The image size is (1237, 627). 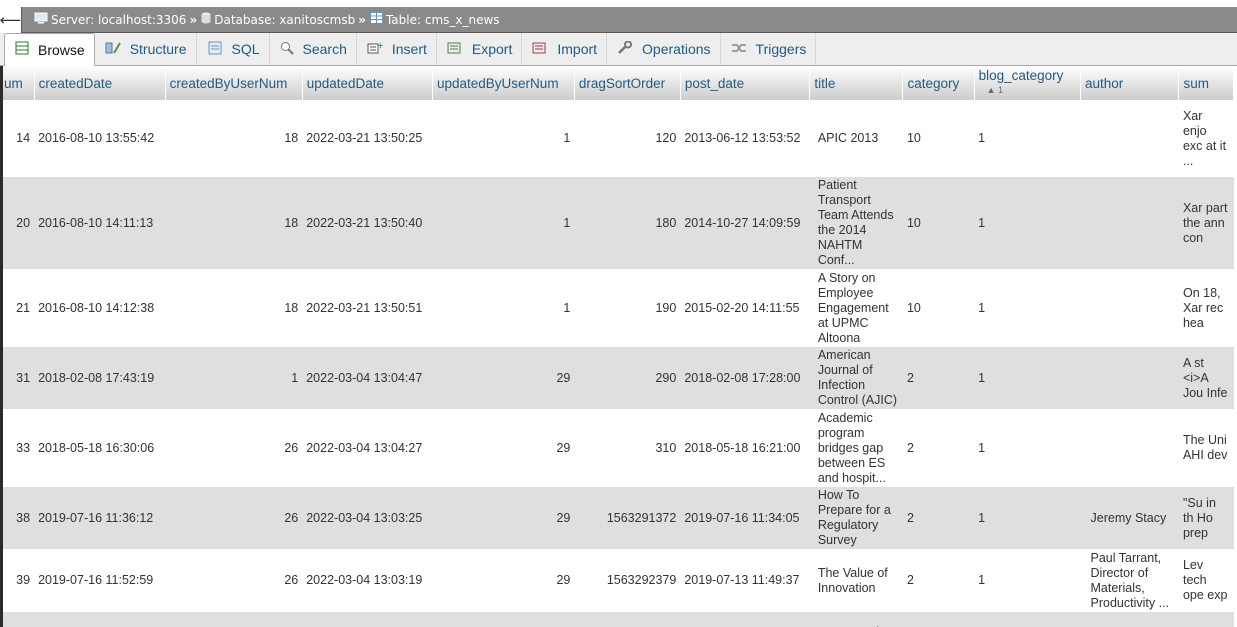 I want to click on col-header-post_date: post_date, so click(x=745, y=83).